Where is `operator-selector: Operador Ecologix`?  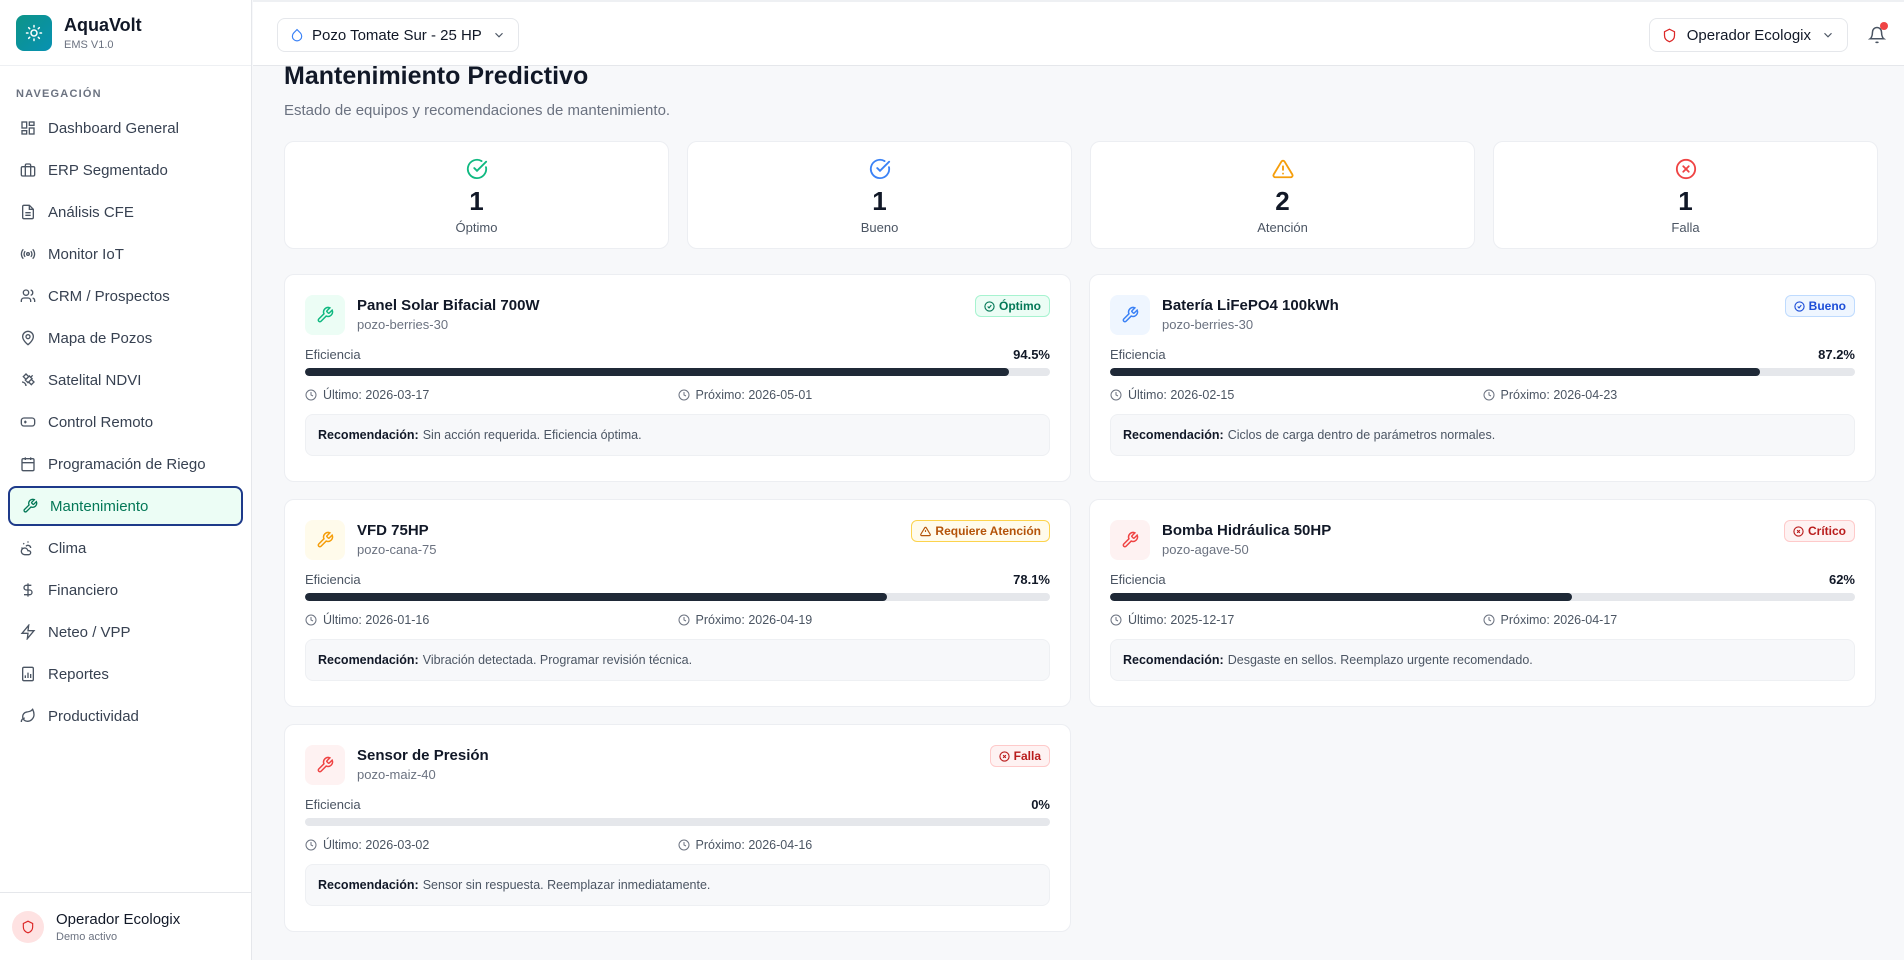
operator-selector: Operador Ecologix is located at coordinates (1748, 35).